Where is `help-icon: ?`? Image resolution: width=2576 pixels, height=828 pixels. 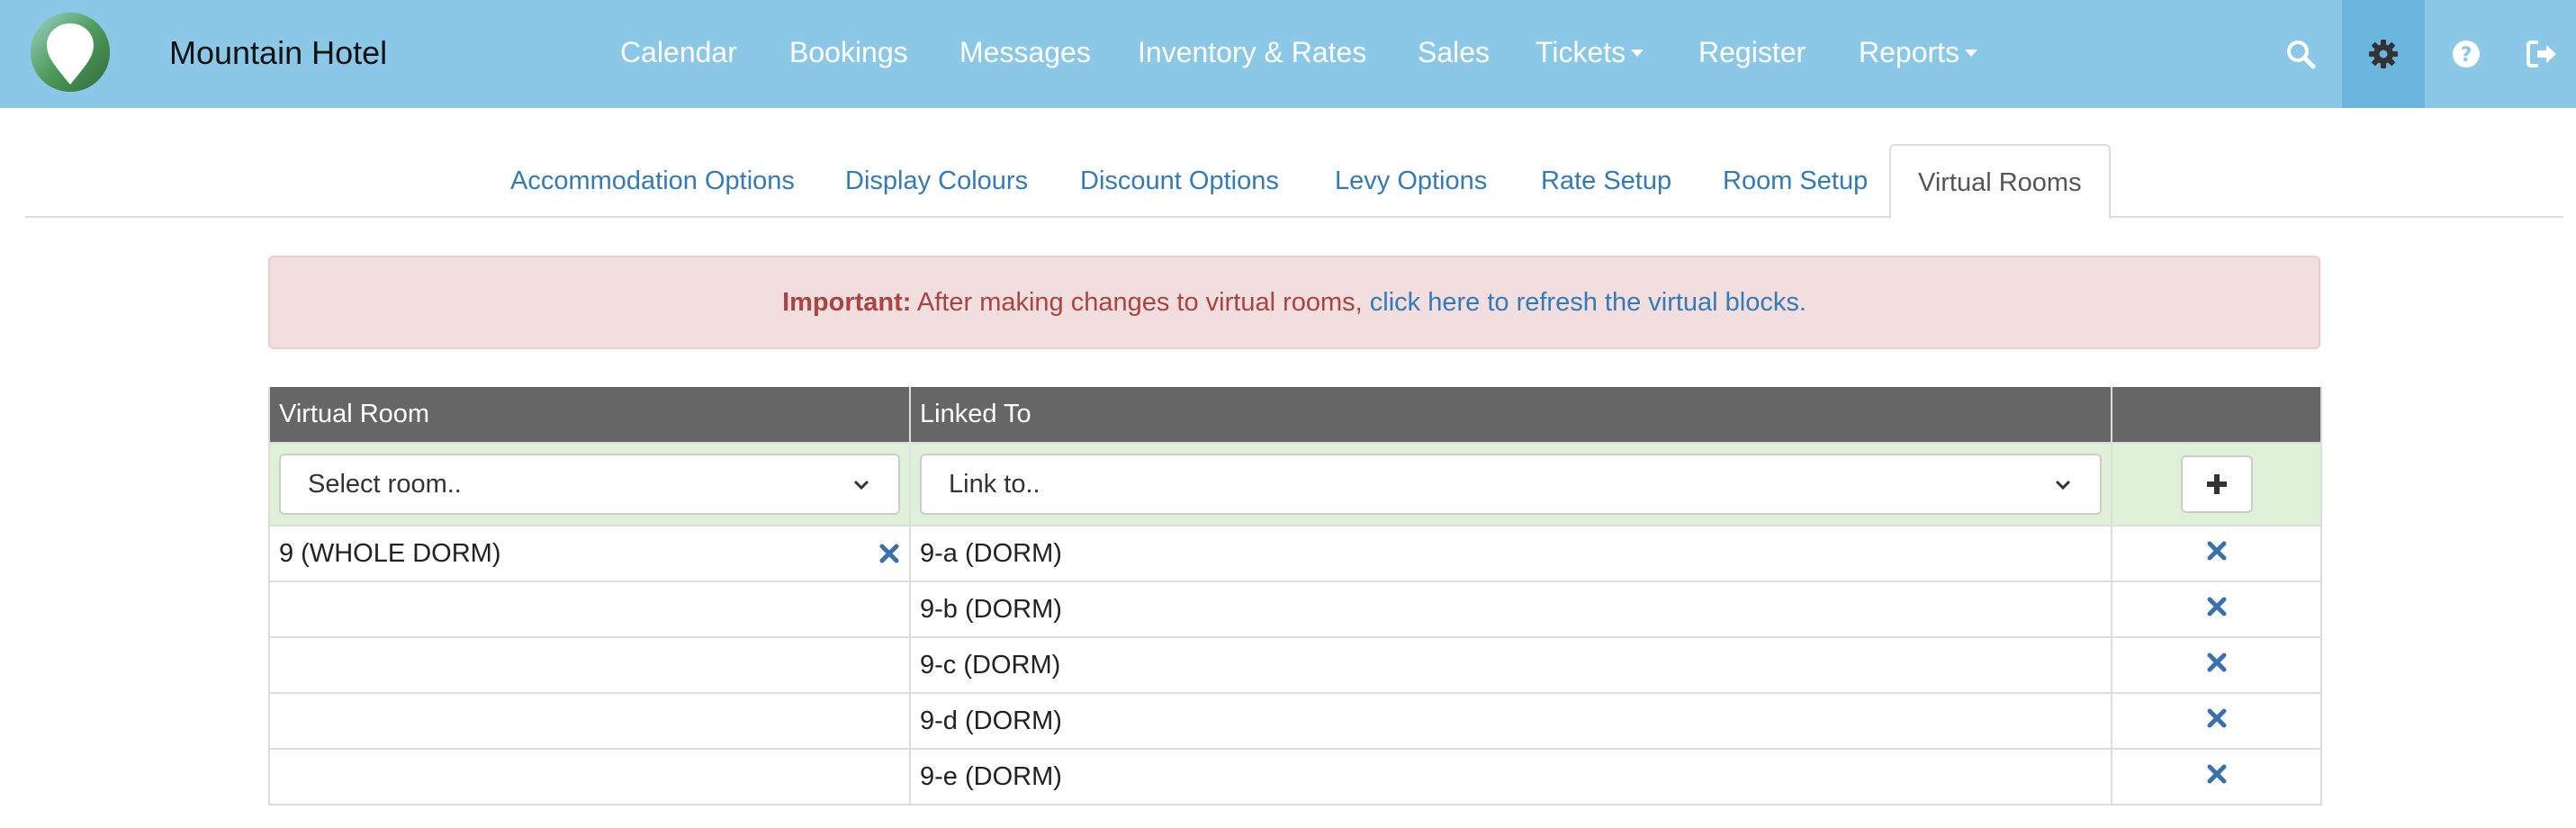
help-icon: ? is located at coordinates (2466, 54).